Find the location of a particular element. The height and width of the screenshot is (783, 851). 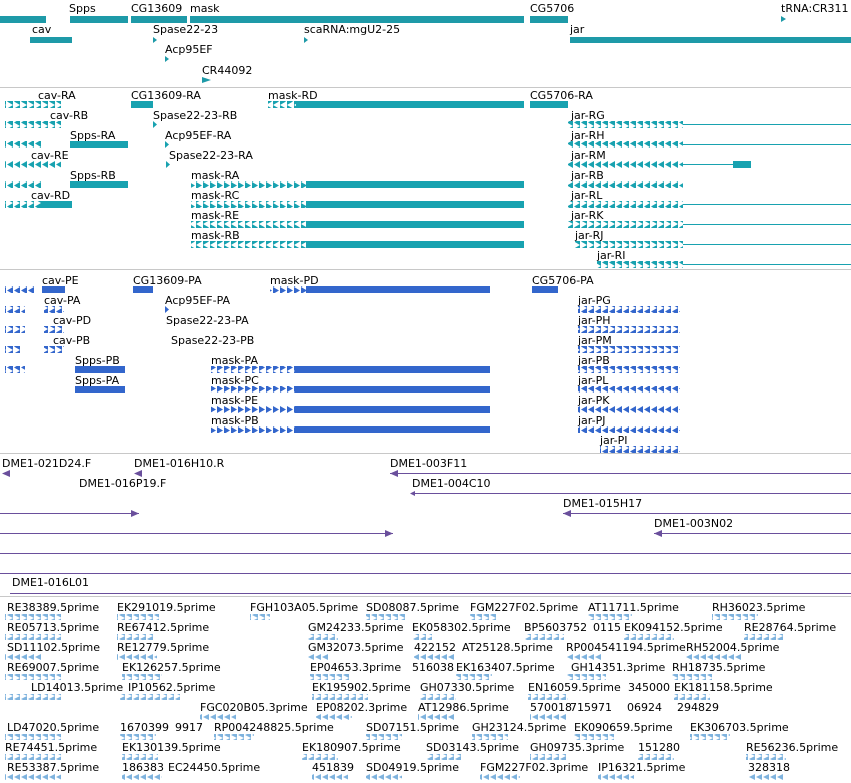

est-label: 0115 is located at coordinates (607, 627).